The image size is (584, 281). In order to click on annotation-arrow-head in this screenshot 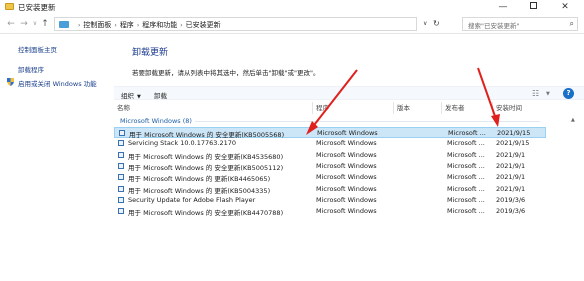, I will do `click(495, 120)`.